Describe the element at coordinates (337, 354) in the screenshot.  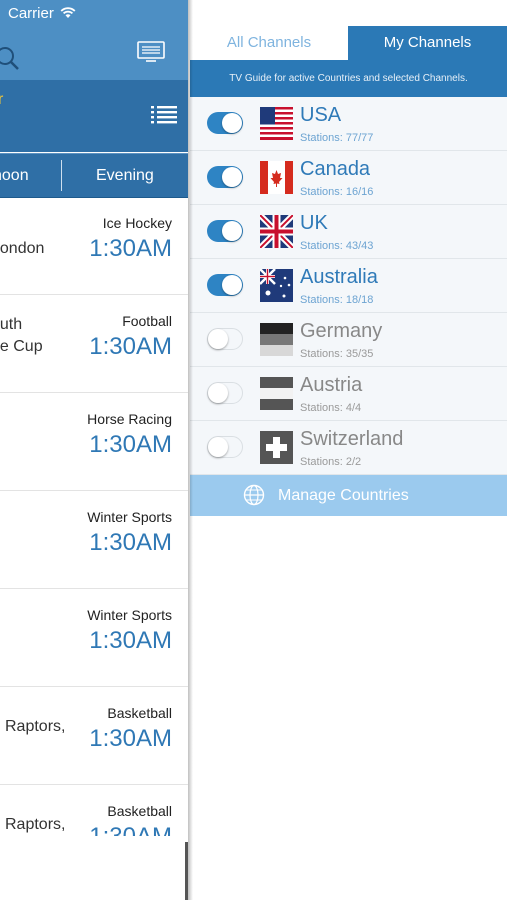
I see `country-stations: Stations: 35/35` at that location.